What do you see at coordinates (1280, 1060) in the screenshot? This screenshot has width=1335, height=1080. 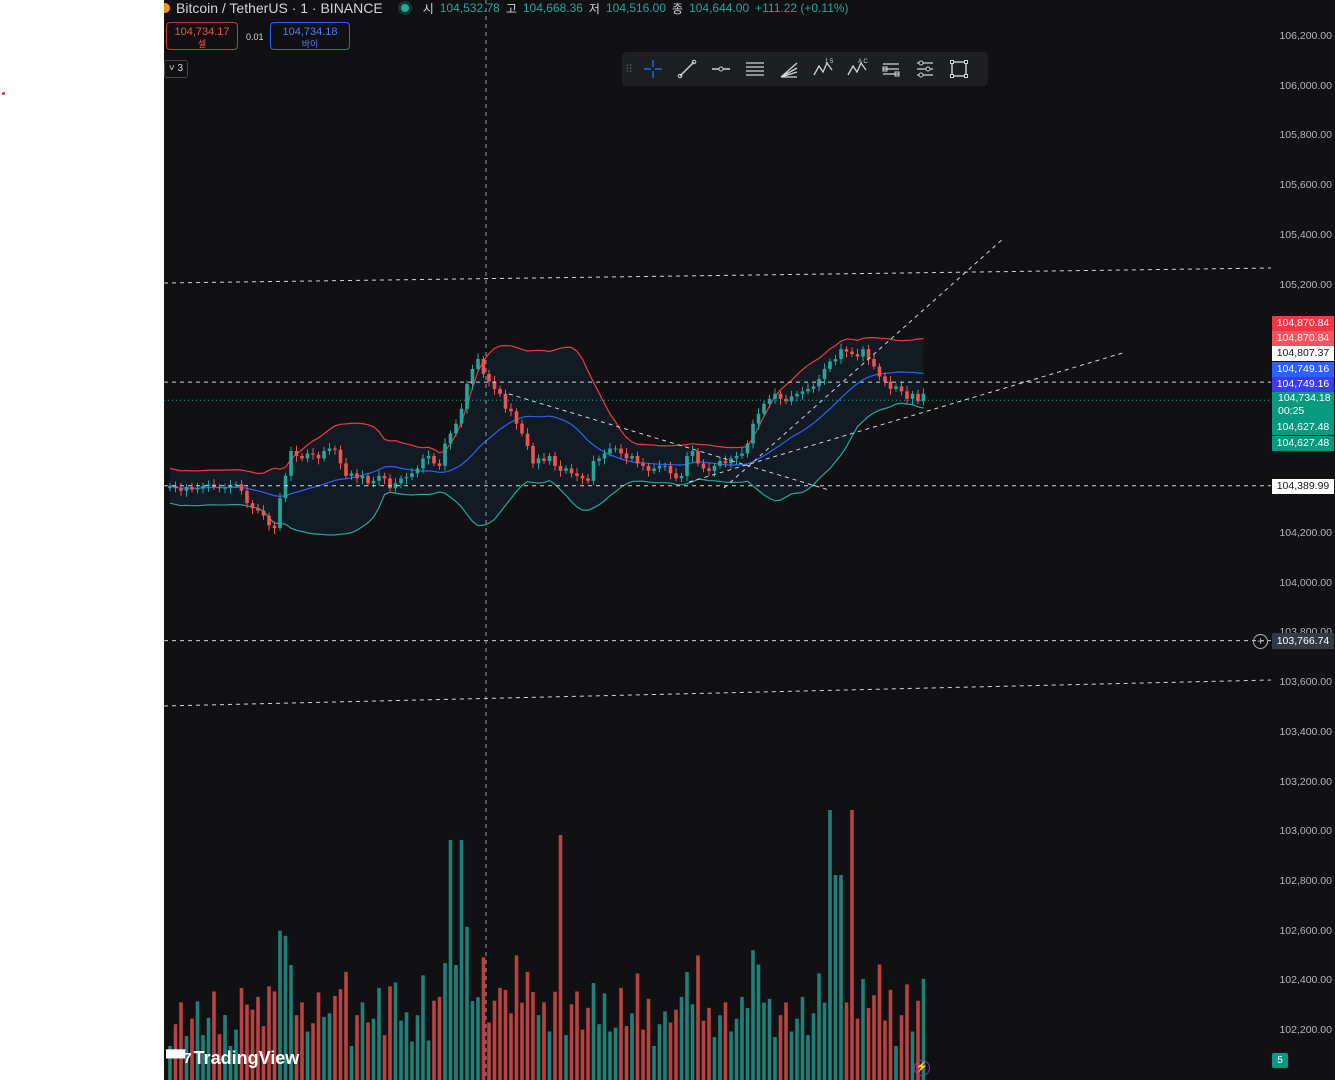 I see `notification-badge: 5` at bounding box center [1280, 1060].